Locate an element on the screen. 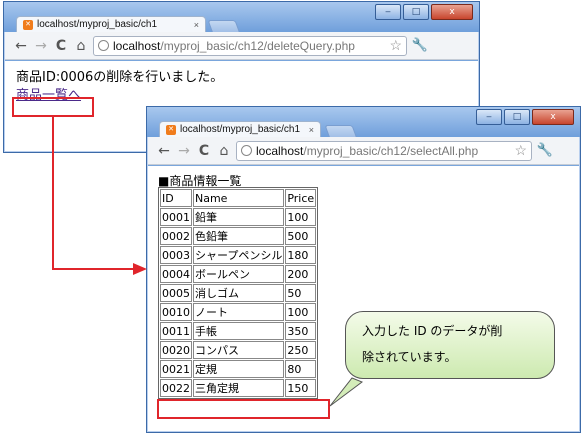  cell-name: 定規 is located at coordinates (239, 369).